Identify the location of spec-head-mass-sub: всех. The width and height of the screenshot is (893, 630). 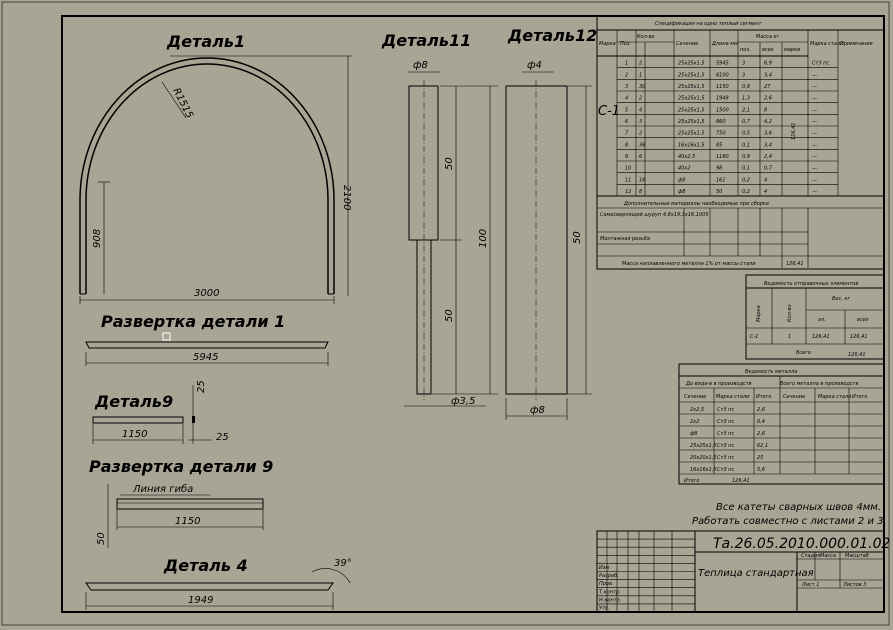
(768, 50).